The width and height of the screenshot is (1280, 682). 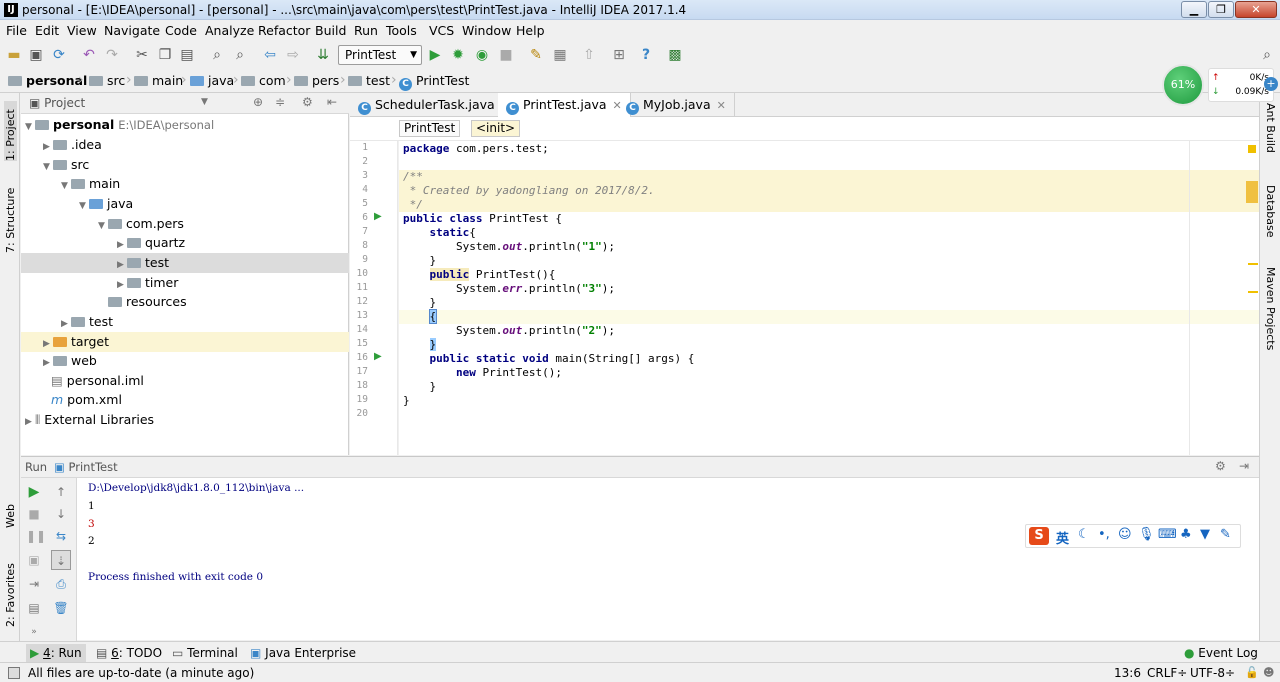 I want to click on tab-event-log: ● Event Log, so click(x=1221, y=653).